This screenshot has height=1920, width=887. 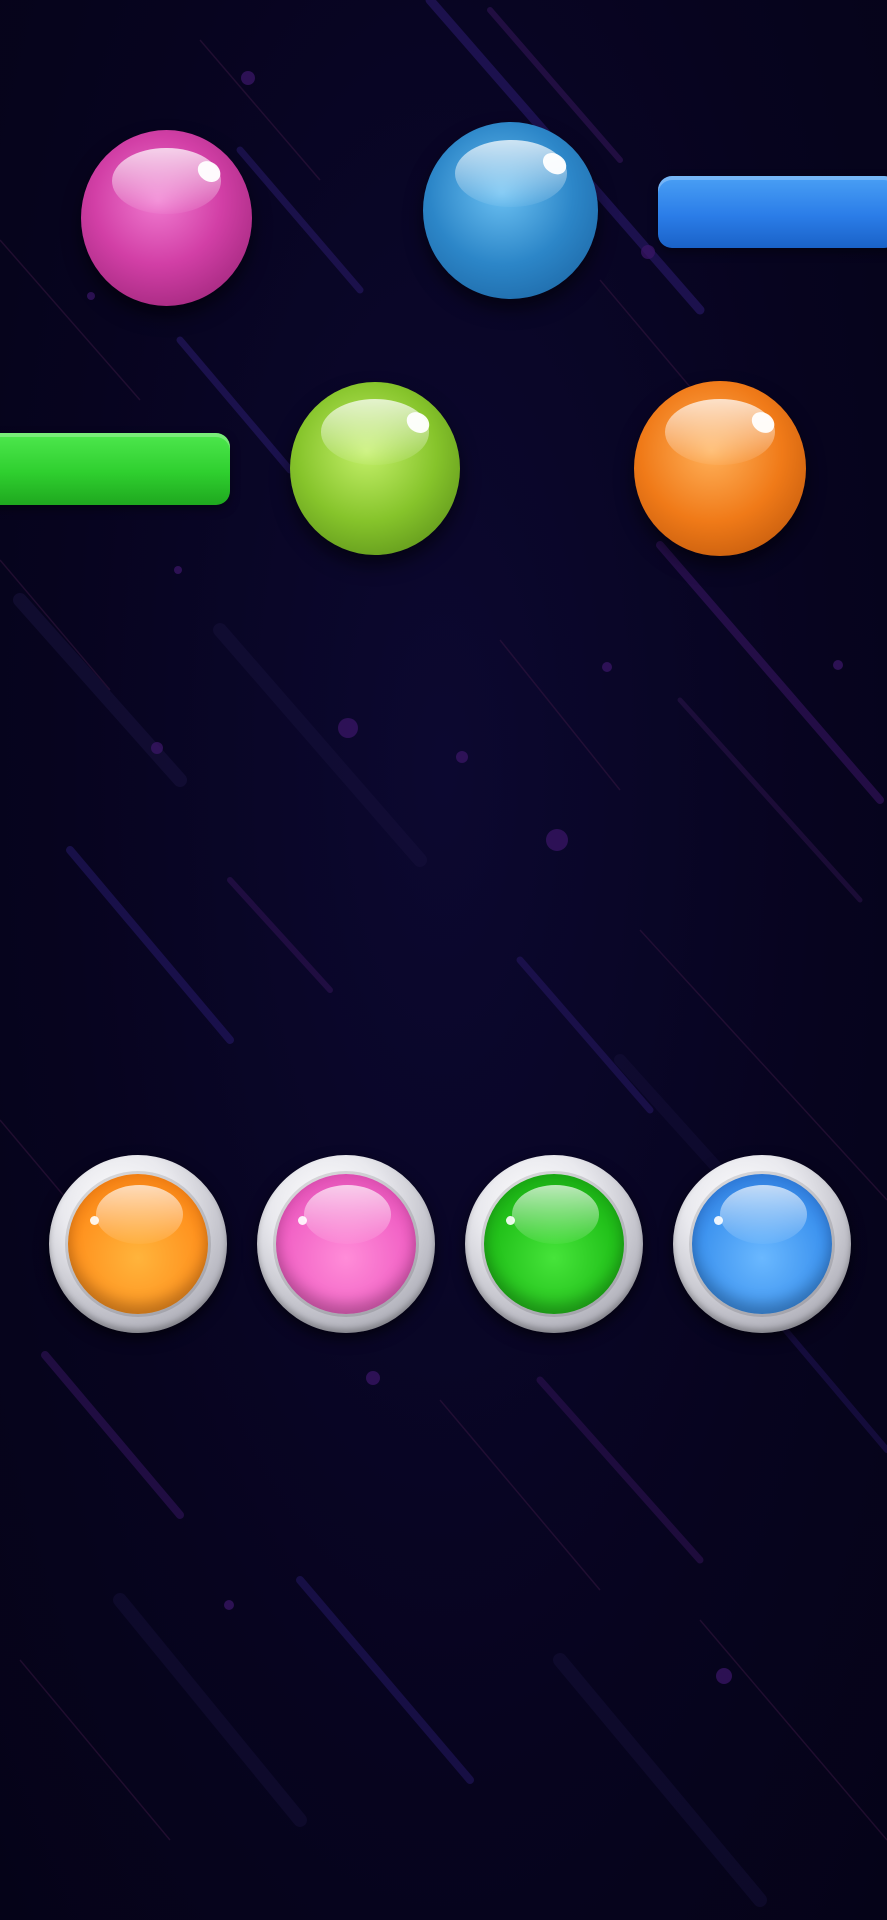 I want to click on pink-color-button, so click(x=346, y=1244).